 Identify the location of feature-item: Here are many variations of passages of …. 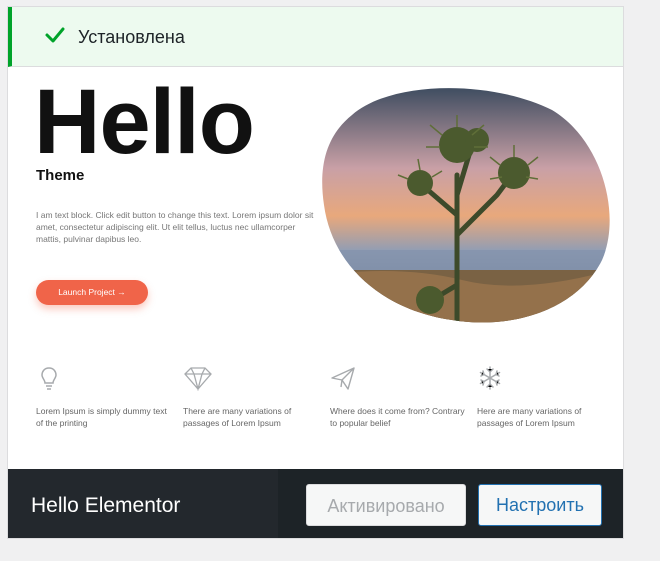
(547, 397).